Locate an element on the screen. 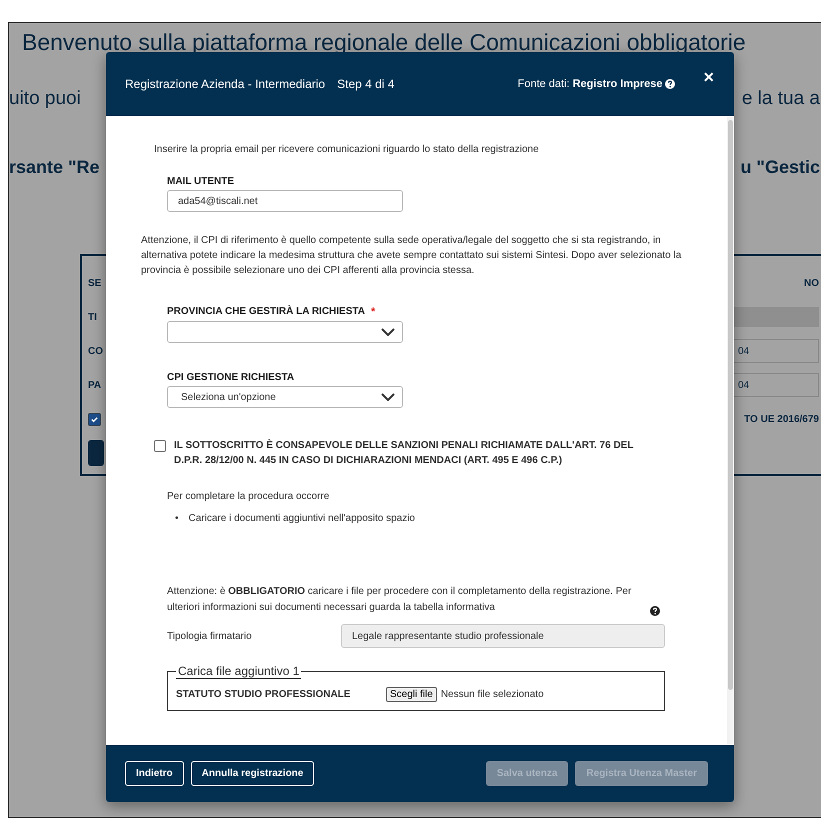  list-item: Caricare i documenti aggiuntivi nell'apposito spazio is located at coordinates (301, 518).